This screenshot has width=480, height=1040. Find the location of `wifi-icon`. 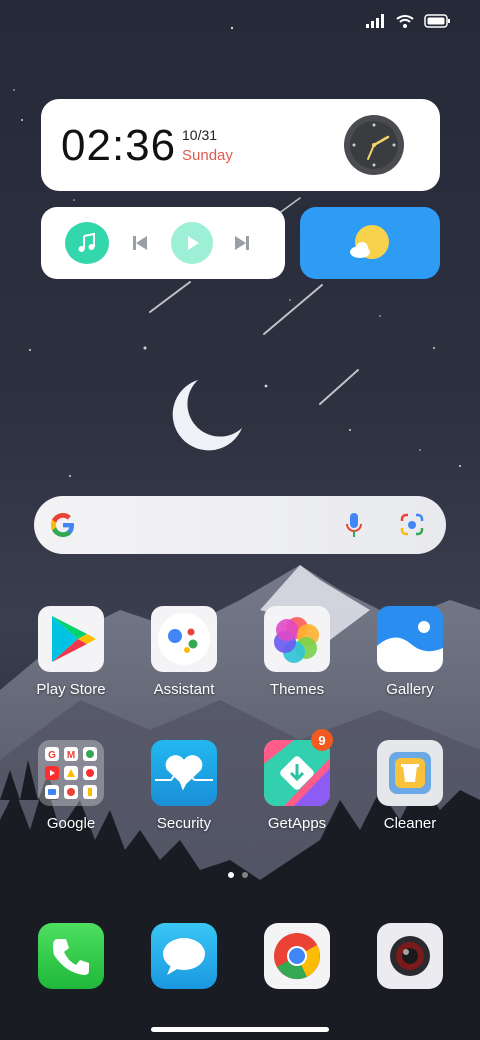

wifi-icon is located at coordinates (405, 21).